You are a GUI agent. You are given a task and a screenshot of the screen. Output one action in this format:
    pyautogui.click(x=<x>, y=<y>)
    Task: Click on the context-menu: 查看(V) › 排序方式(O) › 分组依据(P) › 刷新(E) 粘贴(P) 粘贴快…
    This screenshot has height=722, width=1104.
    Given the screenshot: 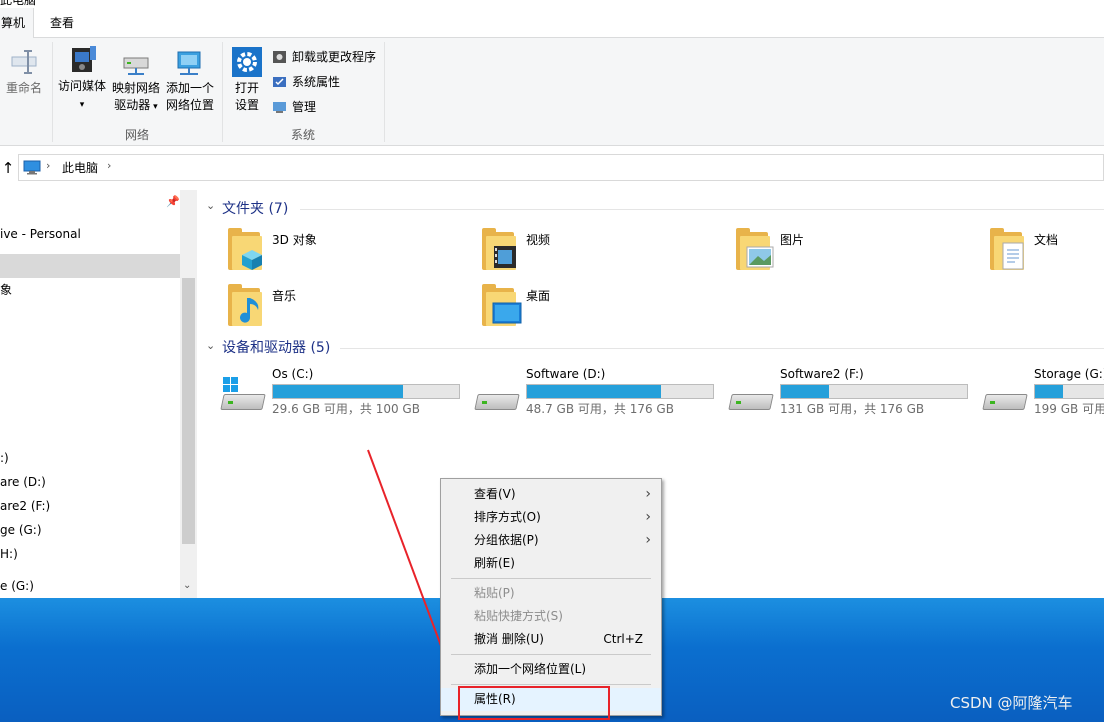 What is the action you would take?
    pyautogui.click(x=551, y=597)
    